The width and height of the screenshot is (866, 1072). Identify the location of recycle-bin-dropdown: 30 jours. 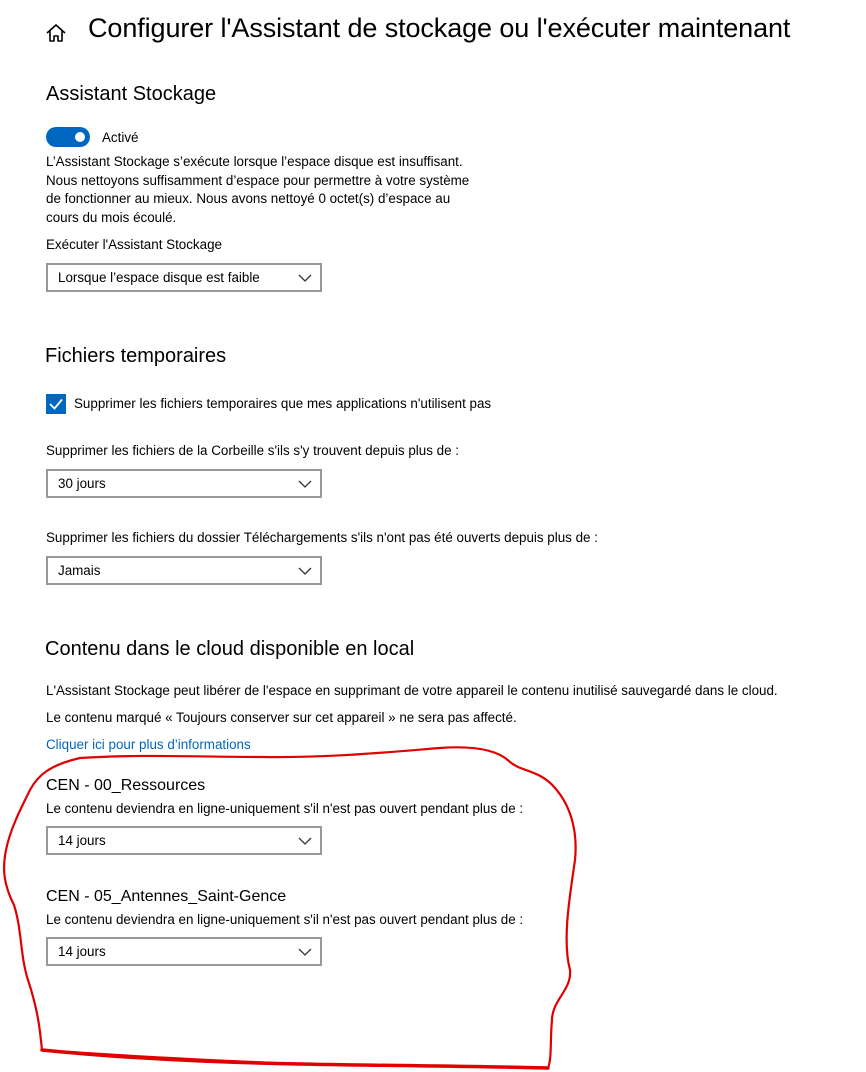
(184, 483).